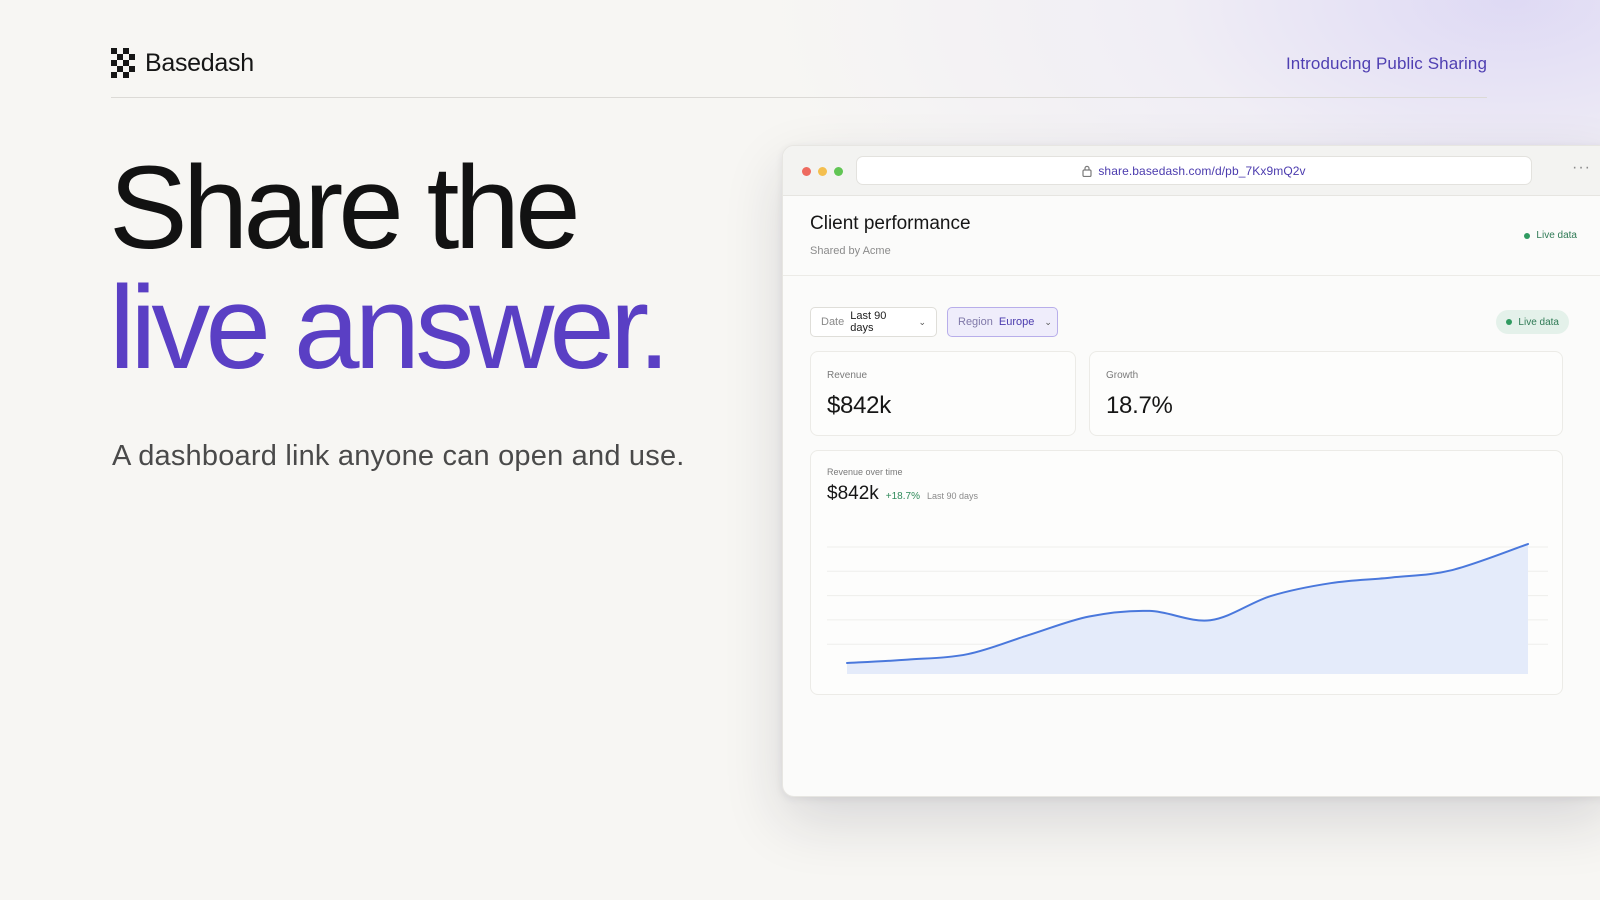  I want to click on close-window-dot, so click(806, 171).